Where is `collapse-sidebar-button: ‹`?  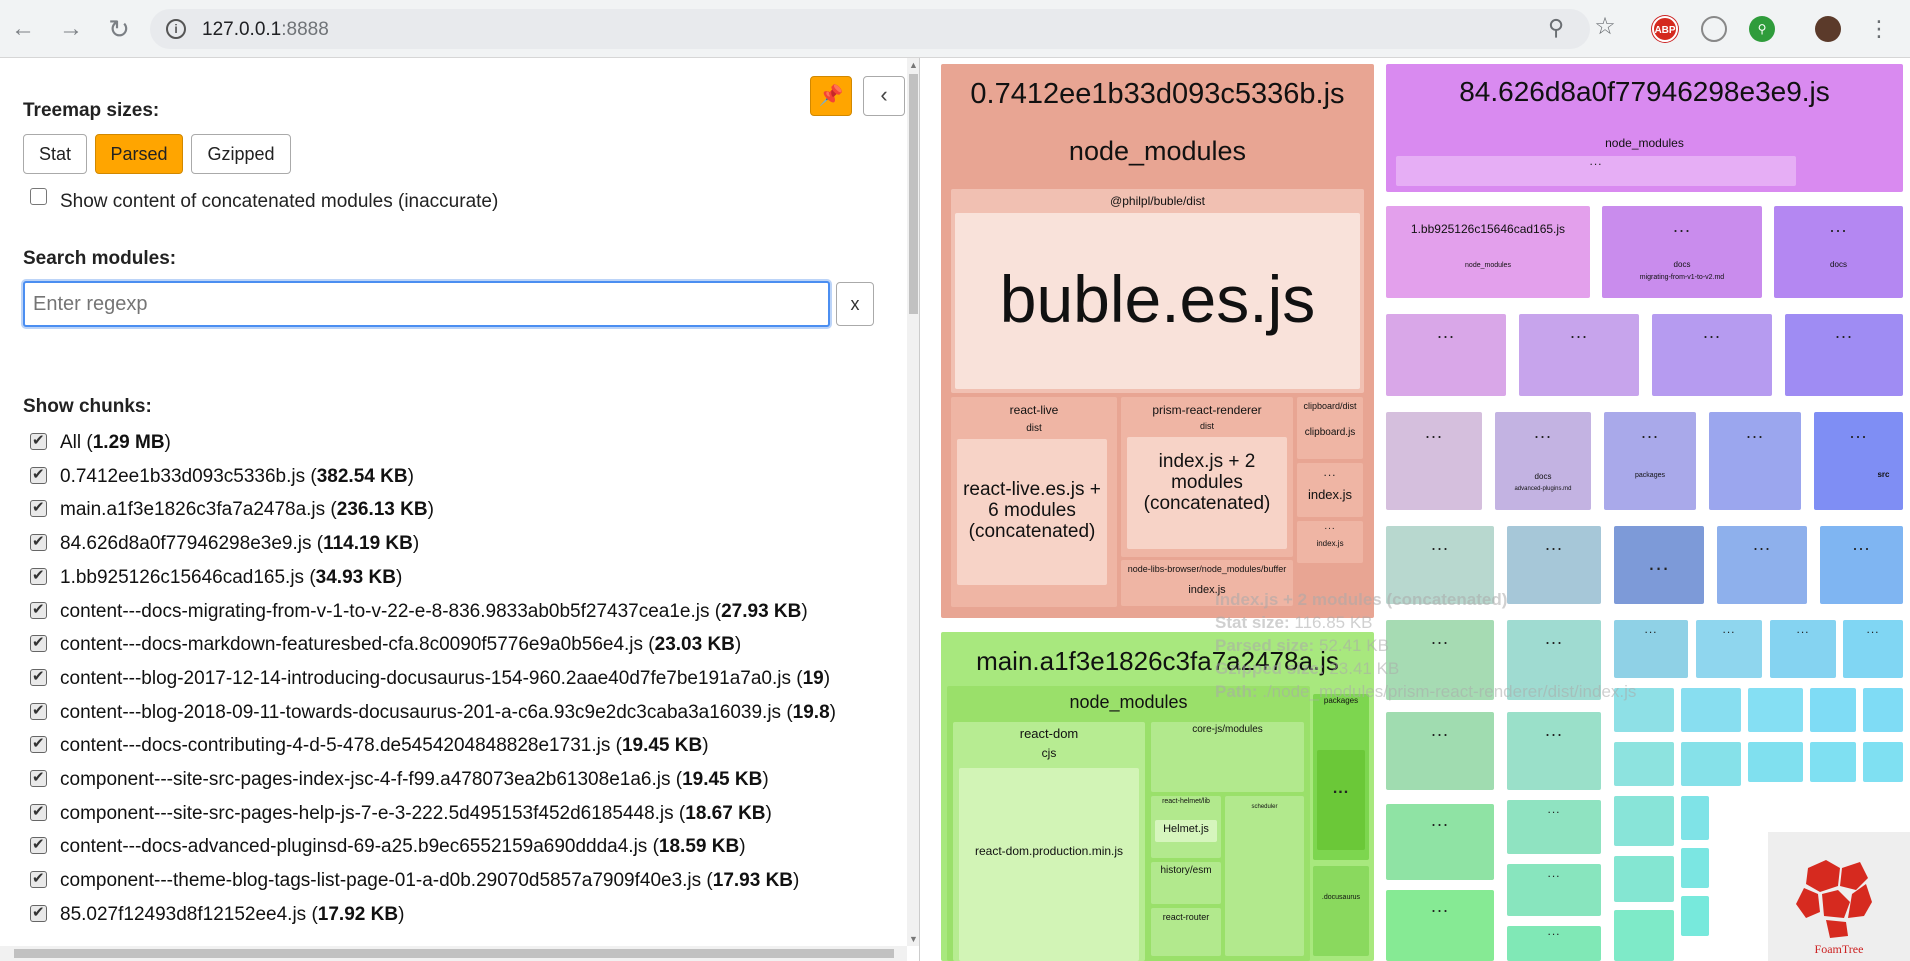
collapse-sidebar-button: ‹ is located at coordinates (884, 96).